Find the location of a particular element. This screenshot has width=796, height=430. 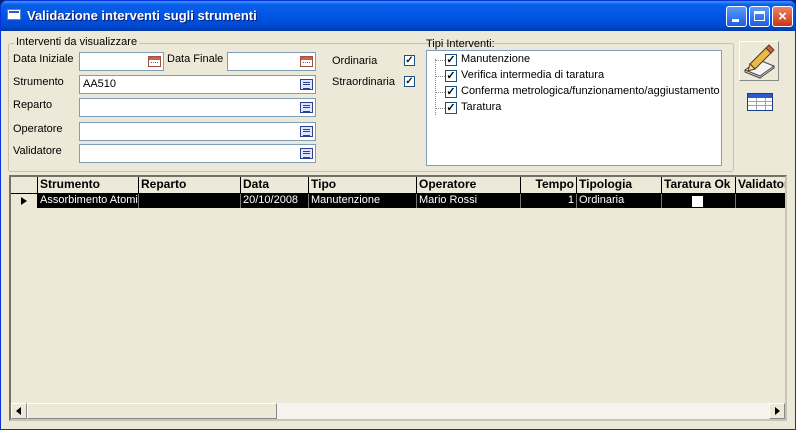

column-header: Validatore is located at coordinates (760, 185).